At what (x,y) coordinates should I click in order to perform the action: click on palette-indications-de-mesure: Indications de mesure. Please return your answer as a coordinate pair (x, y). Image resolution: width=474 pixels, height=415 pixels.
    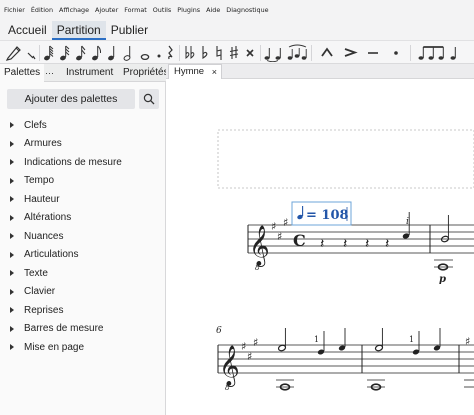
    Looking at the image, I should click on (83, 162).